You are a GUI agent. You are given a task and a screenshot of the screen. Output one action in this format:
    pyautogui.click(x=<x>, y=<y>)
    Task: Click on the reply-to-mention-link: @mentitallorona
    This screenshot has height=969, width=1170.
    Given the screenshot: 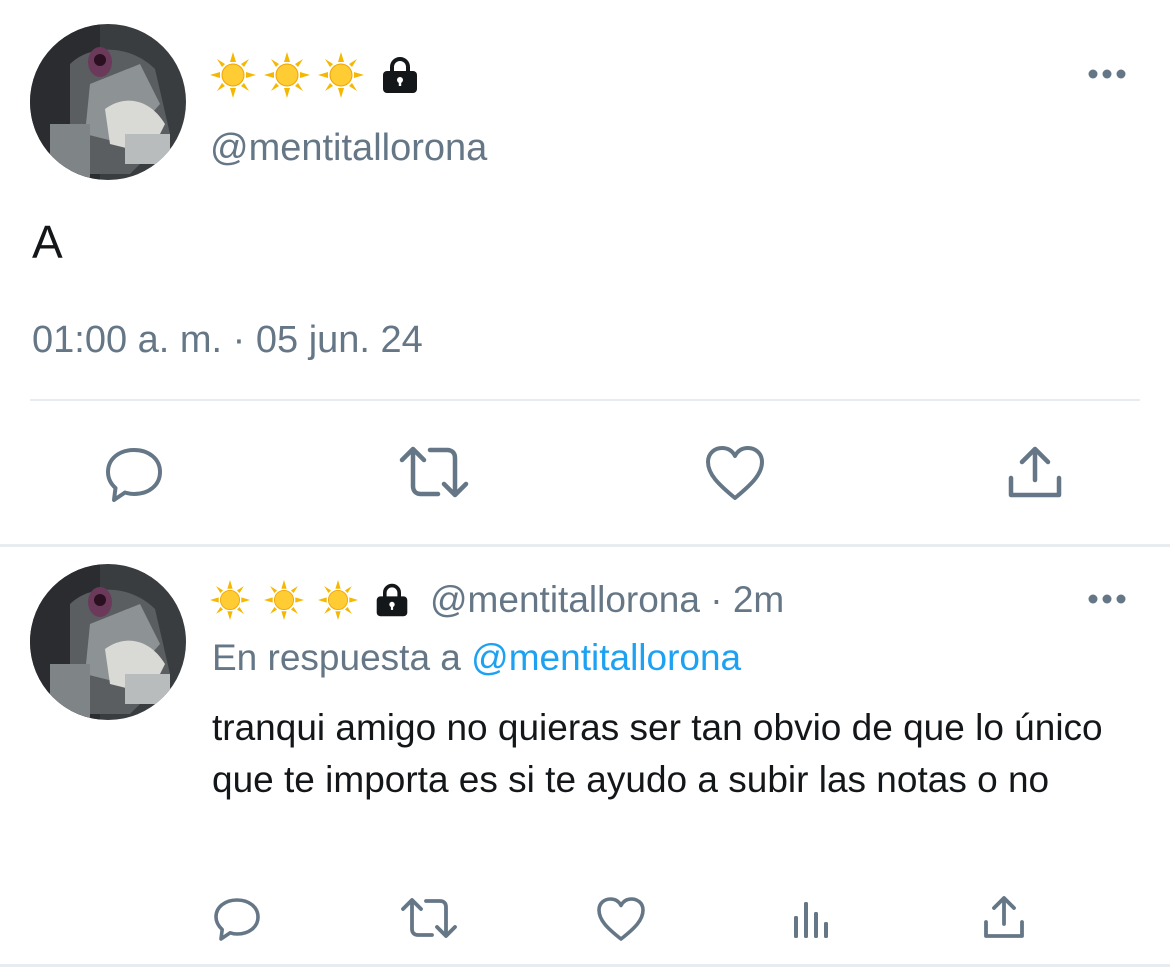 What is the action you would take?
    pyautogui.click(x=606, y=657)
    